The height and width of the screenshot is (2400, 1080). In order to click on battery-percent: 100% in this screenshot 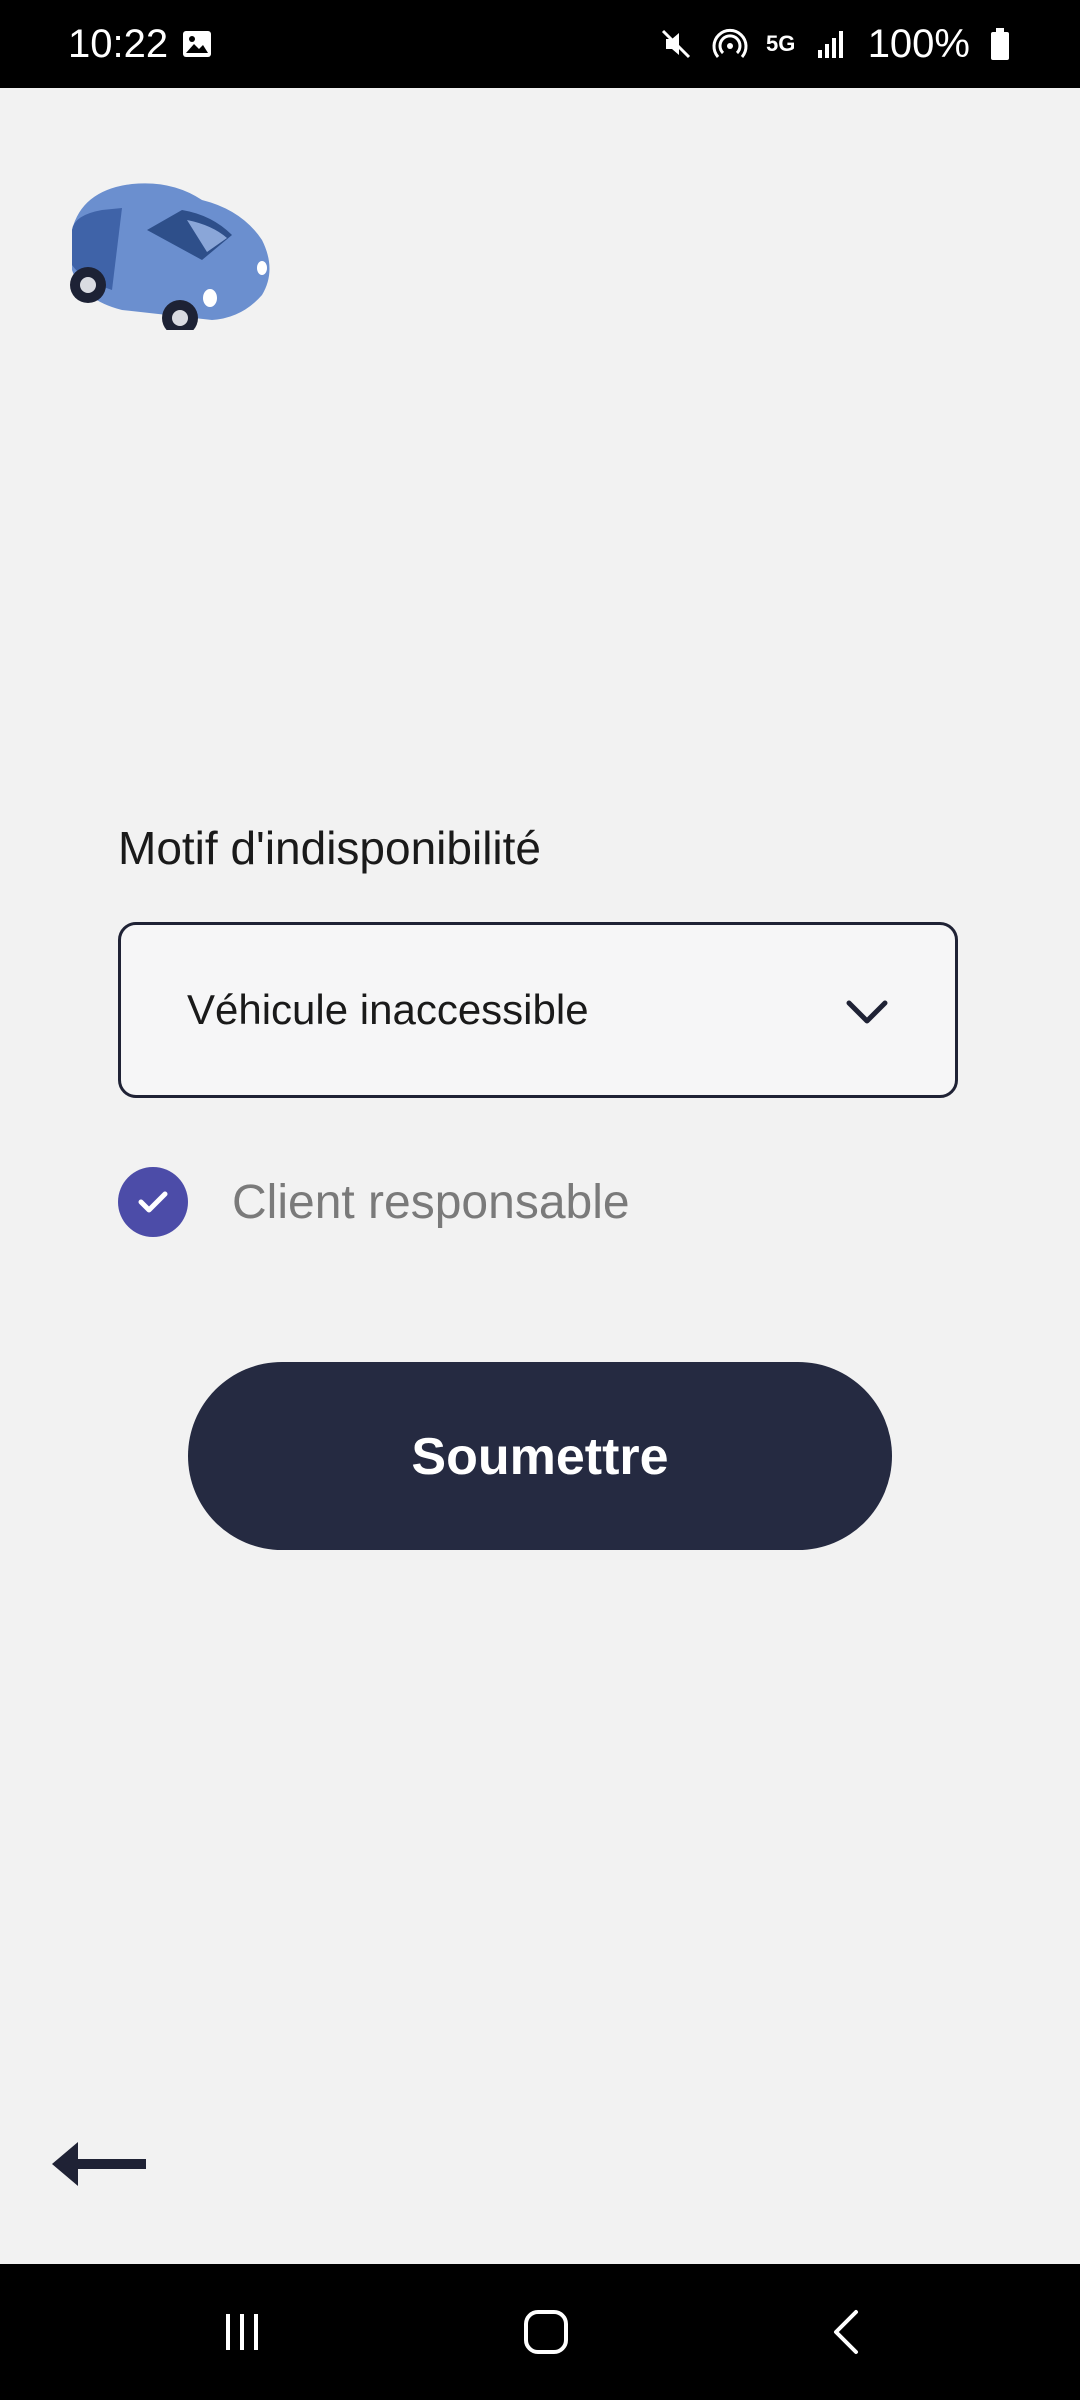, I will do `click(918, 44)`.